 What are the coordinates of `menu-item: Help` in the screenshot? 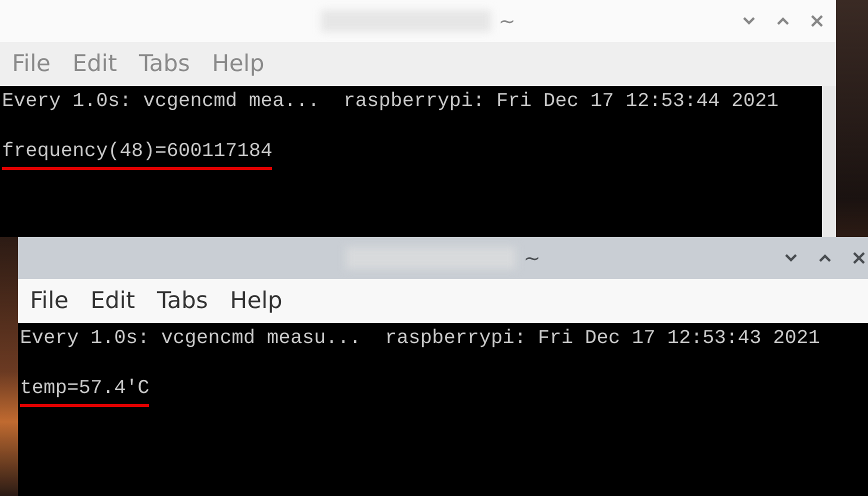 It's located at (256, 301).